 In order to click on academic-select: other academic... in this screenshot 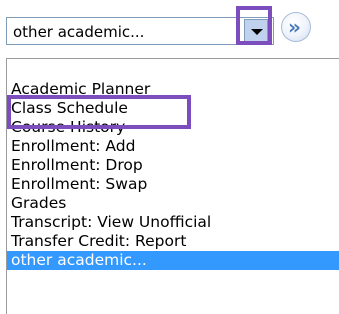, I will do `click(140, 31)`.